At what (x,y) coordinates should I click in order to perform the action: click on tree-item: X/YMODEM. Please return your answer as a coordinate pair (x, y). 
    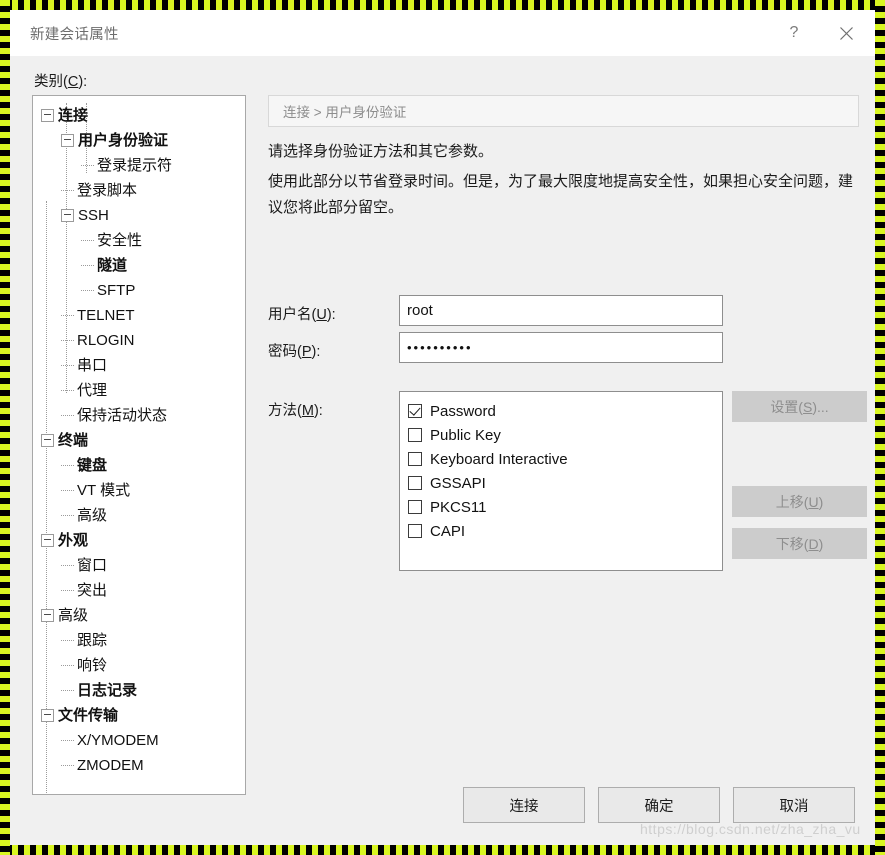
    Looking at the image, I should click on (139, 740).